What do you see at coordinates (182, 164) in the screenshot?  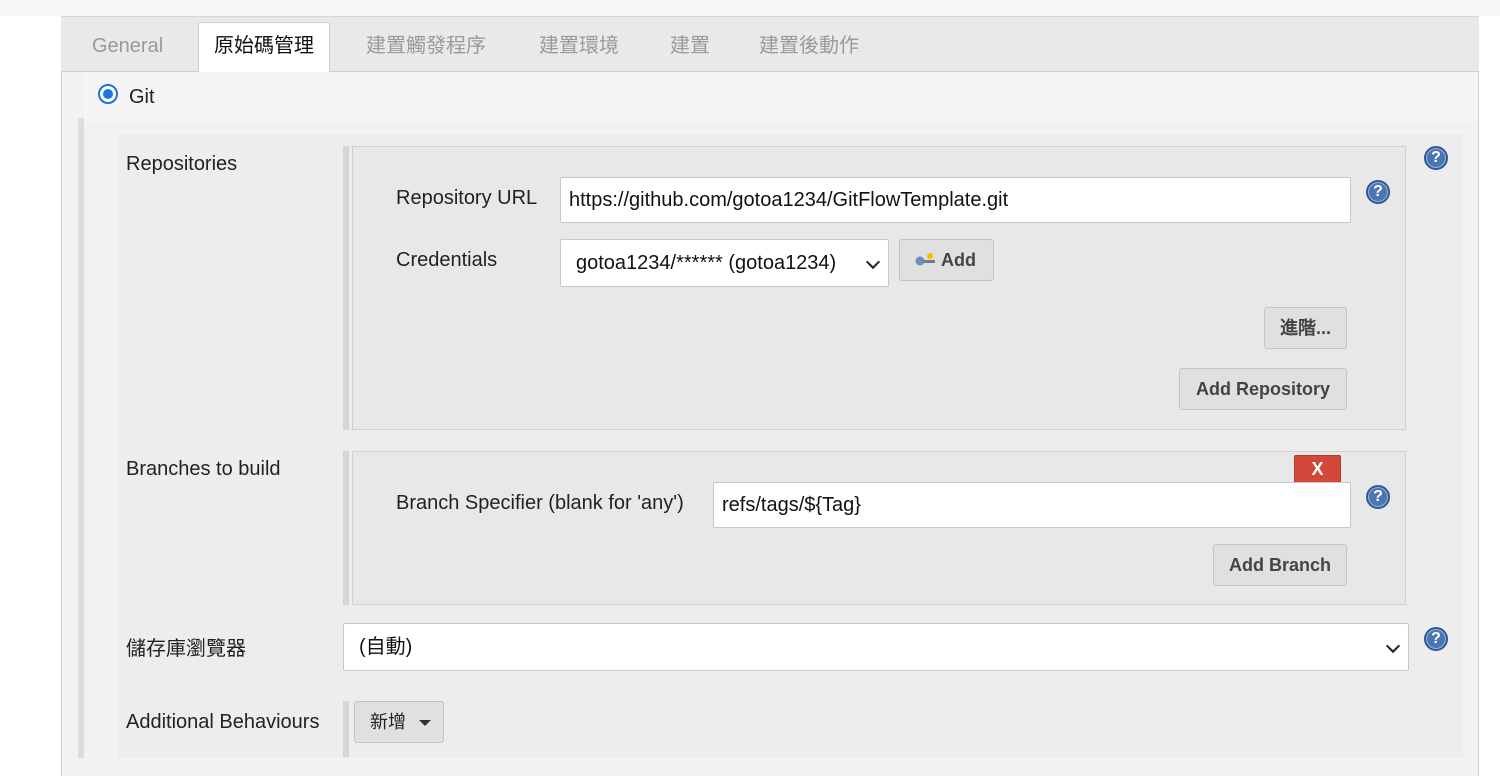 I see `repositories-label: Repositories` at bounding box center [182, 164].